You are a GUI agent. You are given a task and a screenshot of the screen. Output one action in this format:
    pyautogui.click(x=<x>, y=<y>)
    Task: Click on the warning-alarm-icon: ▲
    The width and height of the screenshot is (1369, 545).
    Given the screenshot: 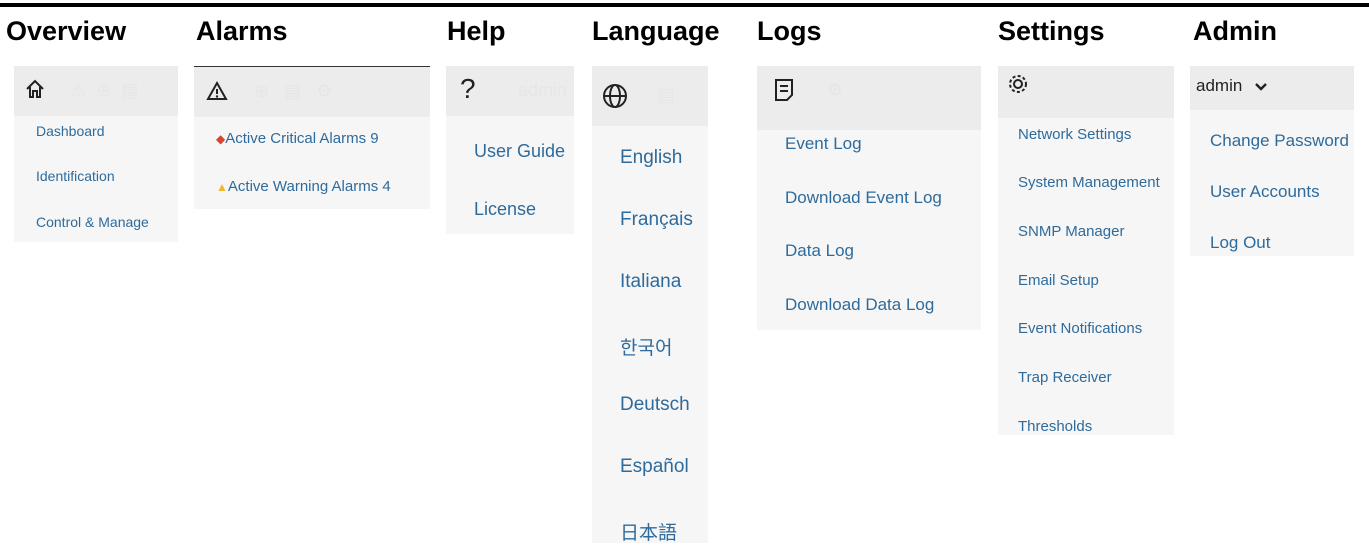 What is the action you would take?
    pyautogui.click(x=222, y=187)
    